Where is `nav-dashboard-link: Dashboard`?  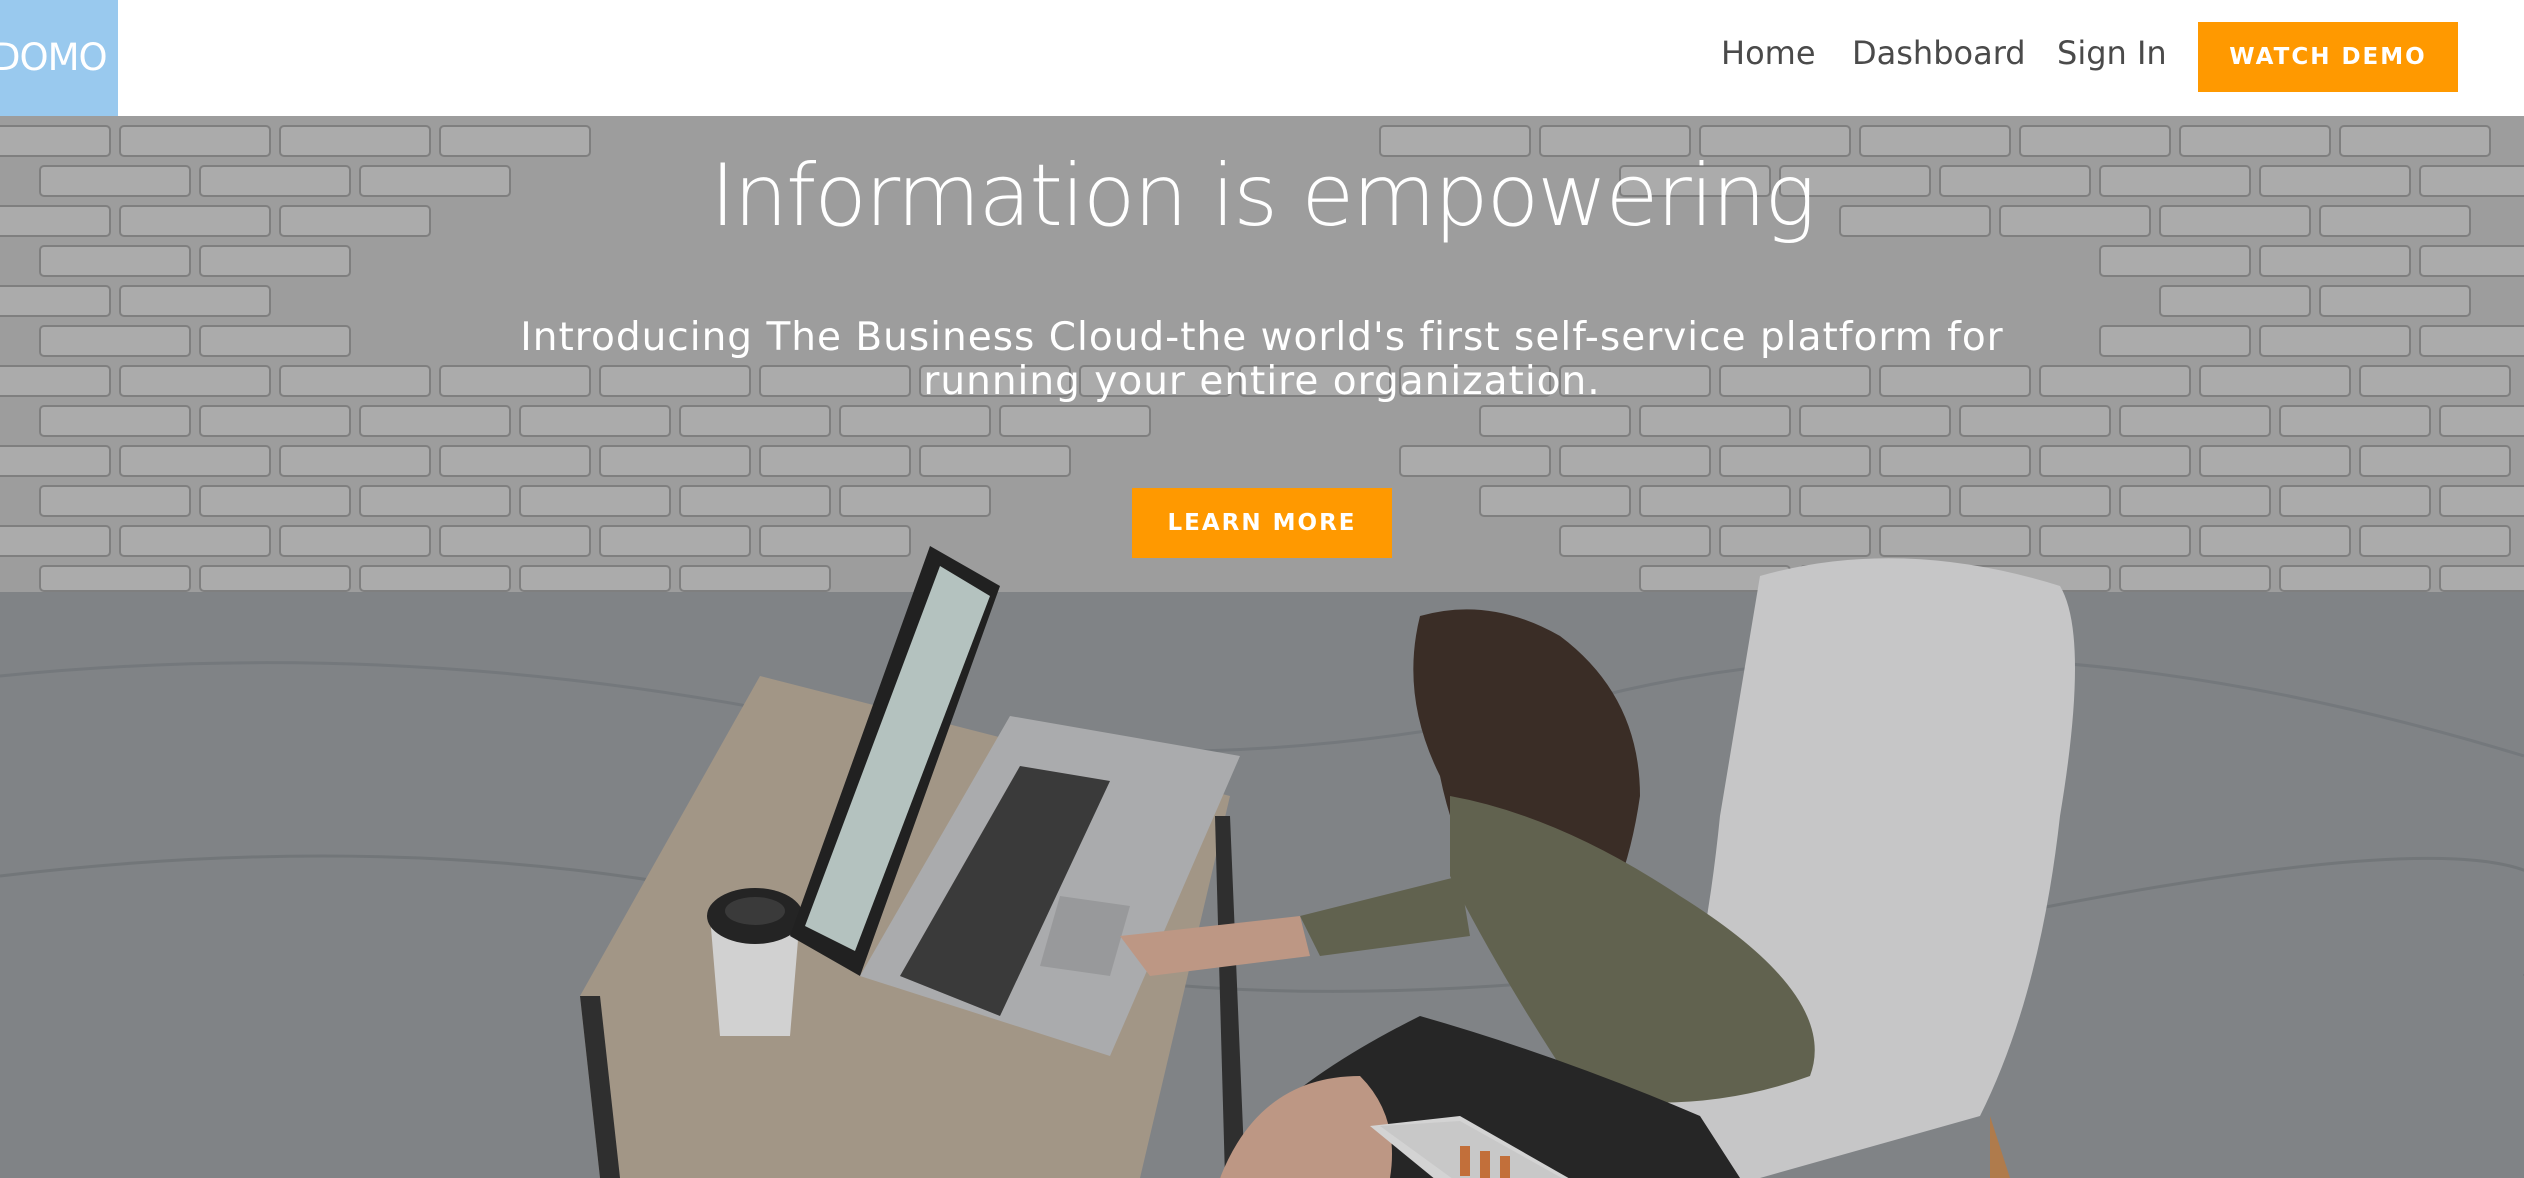 nav-dashboard-link: Dashboard is located at coordinates (1939, 53).